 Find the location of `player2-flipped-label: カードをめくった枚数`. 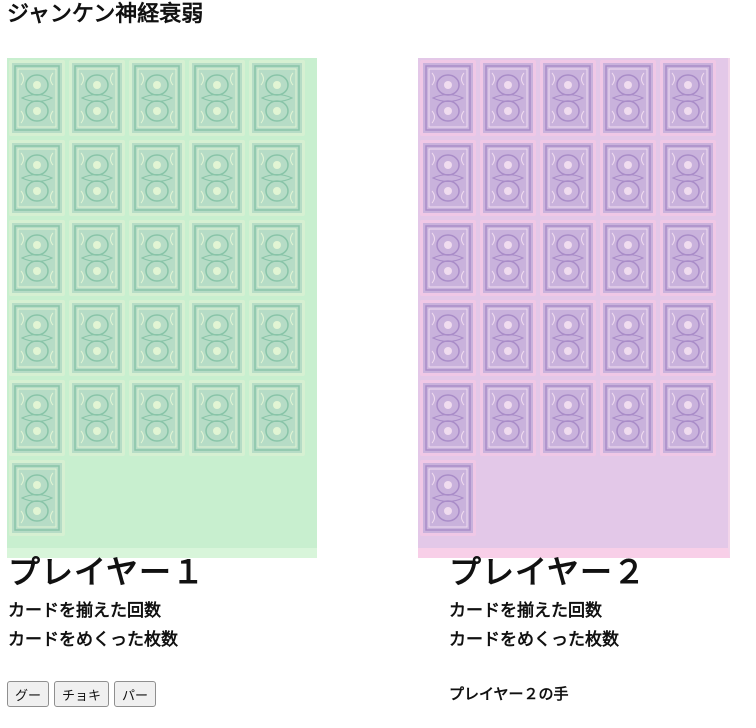

player2-flipped-label: カードをめくった枚数 is located at coordinates (534, 640).